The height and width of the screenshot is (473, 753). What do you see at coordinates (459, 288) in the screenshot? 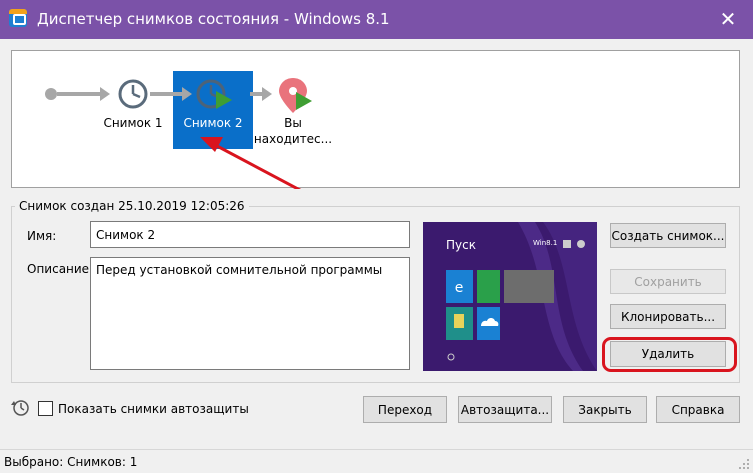
I see `svg-text: e` at bounding box center [459, 288].